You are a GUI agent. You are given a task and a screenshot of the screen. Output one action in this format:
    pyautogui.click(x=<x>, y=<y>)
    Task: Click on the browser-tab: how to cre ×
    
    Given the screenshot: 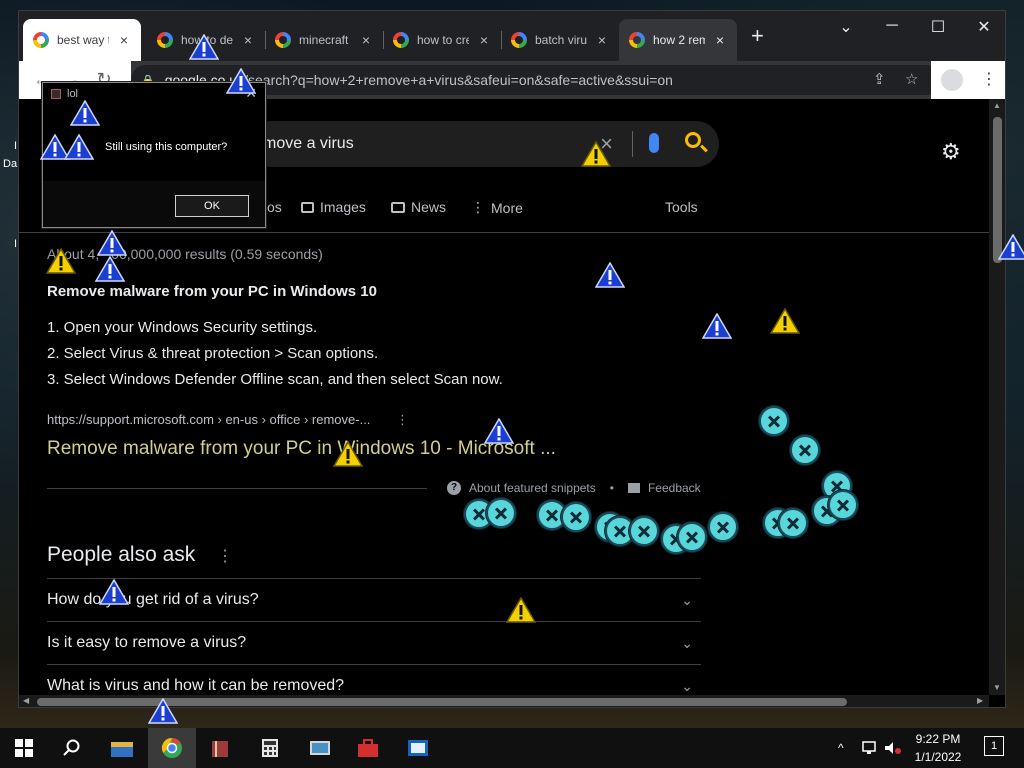 What is the action you would take?
    pyautogui.click(x=442, y=40)
    